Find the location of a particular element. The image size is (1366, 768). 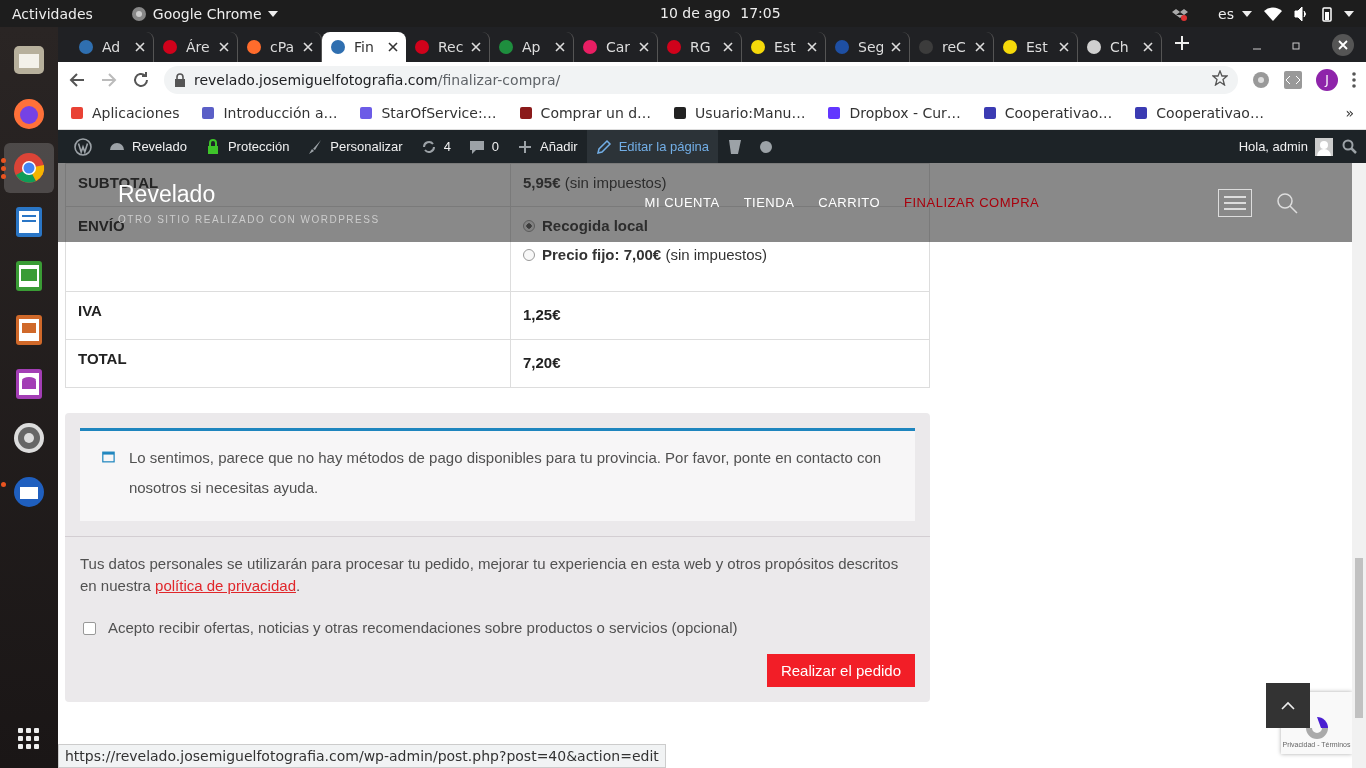

status-dot-icon is located at coordinates (766, 146).